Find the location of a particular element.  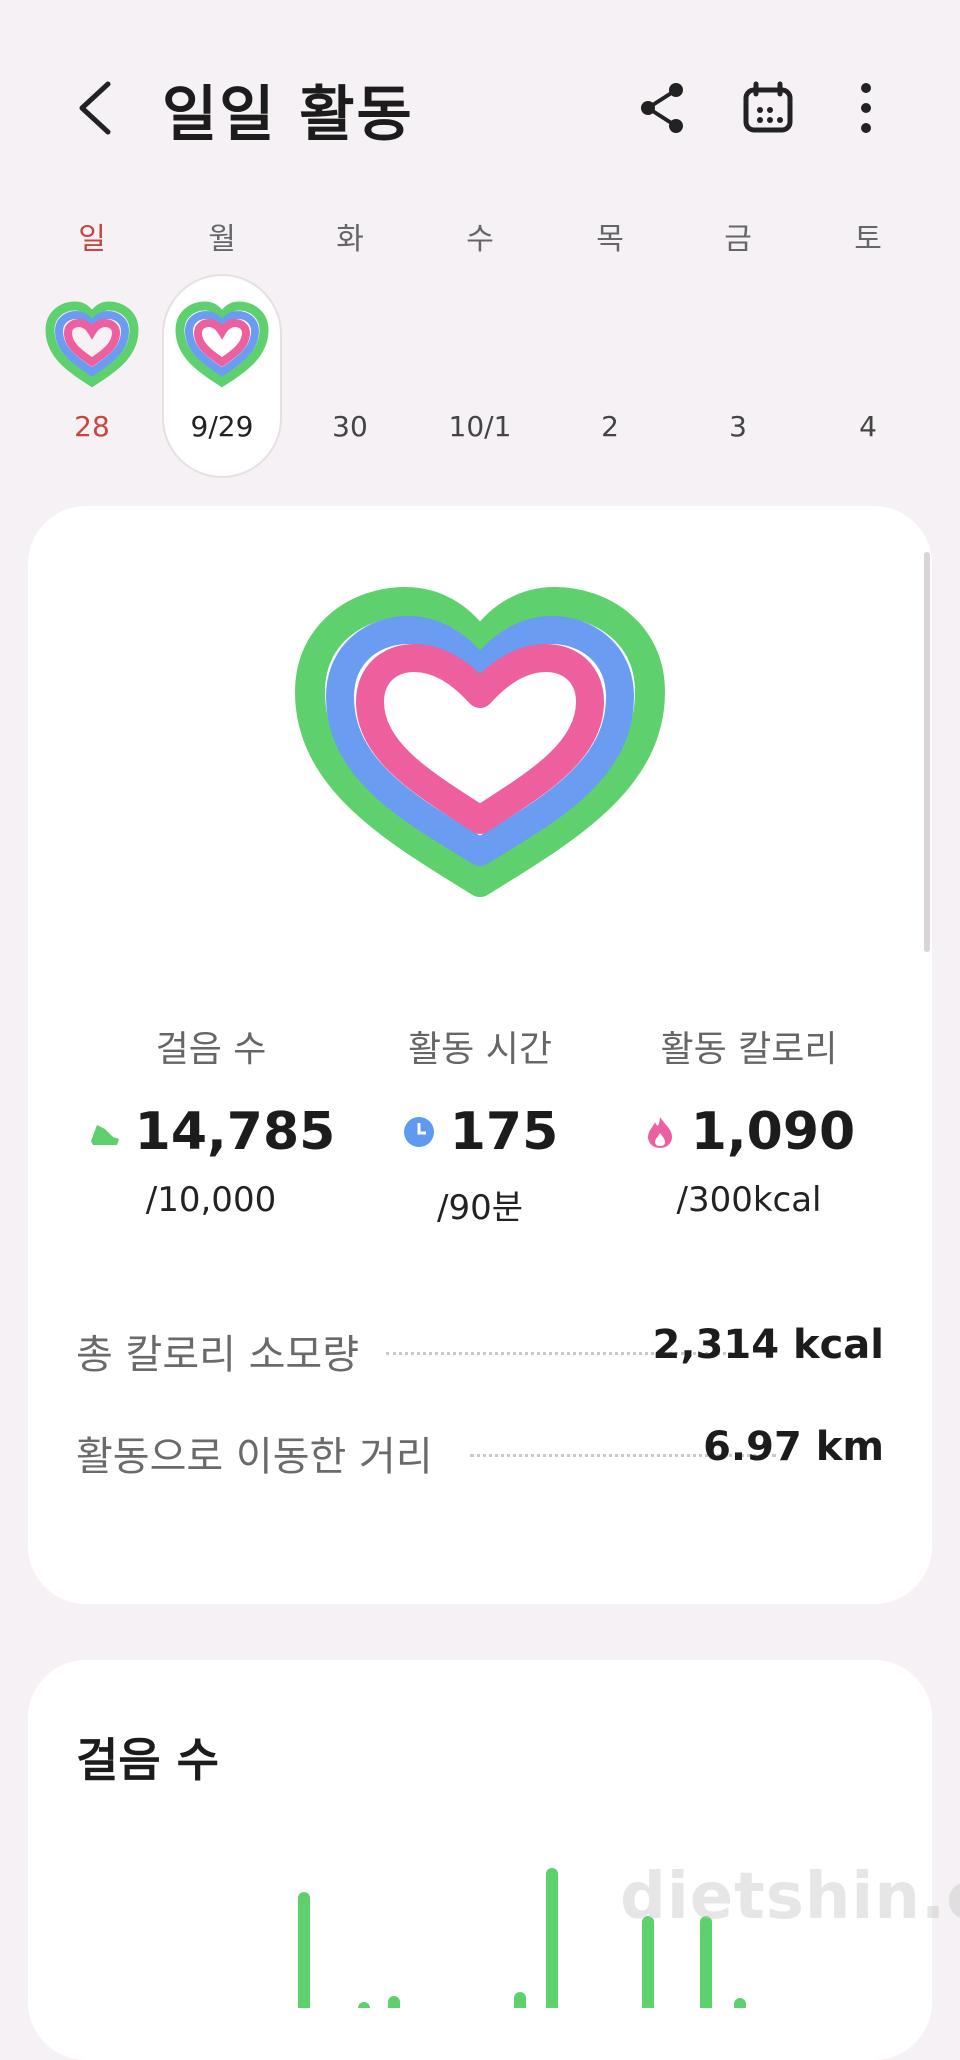

stat-label: 활동 칼로리 is located at coordinates (749, 1049).